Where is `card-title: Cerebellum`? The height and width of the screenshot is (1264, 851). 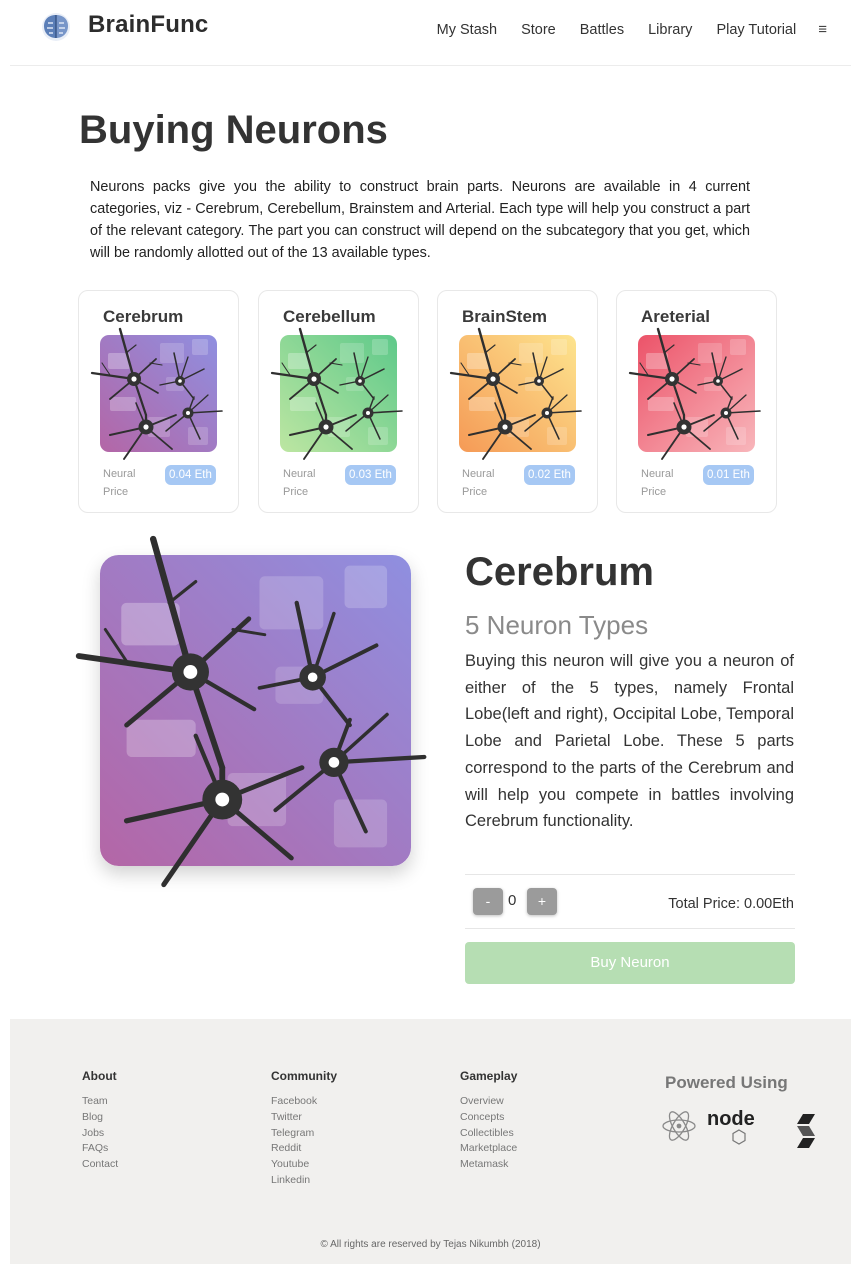
card-title: Cerebellum is located at coordinates (329, 316).